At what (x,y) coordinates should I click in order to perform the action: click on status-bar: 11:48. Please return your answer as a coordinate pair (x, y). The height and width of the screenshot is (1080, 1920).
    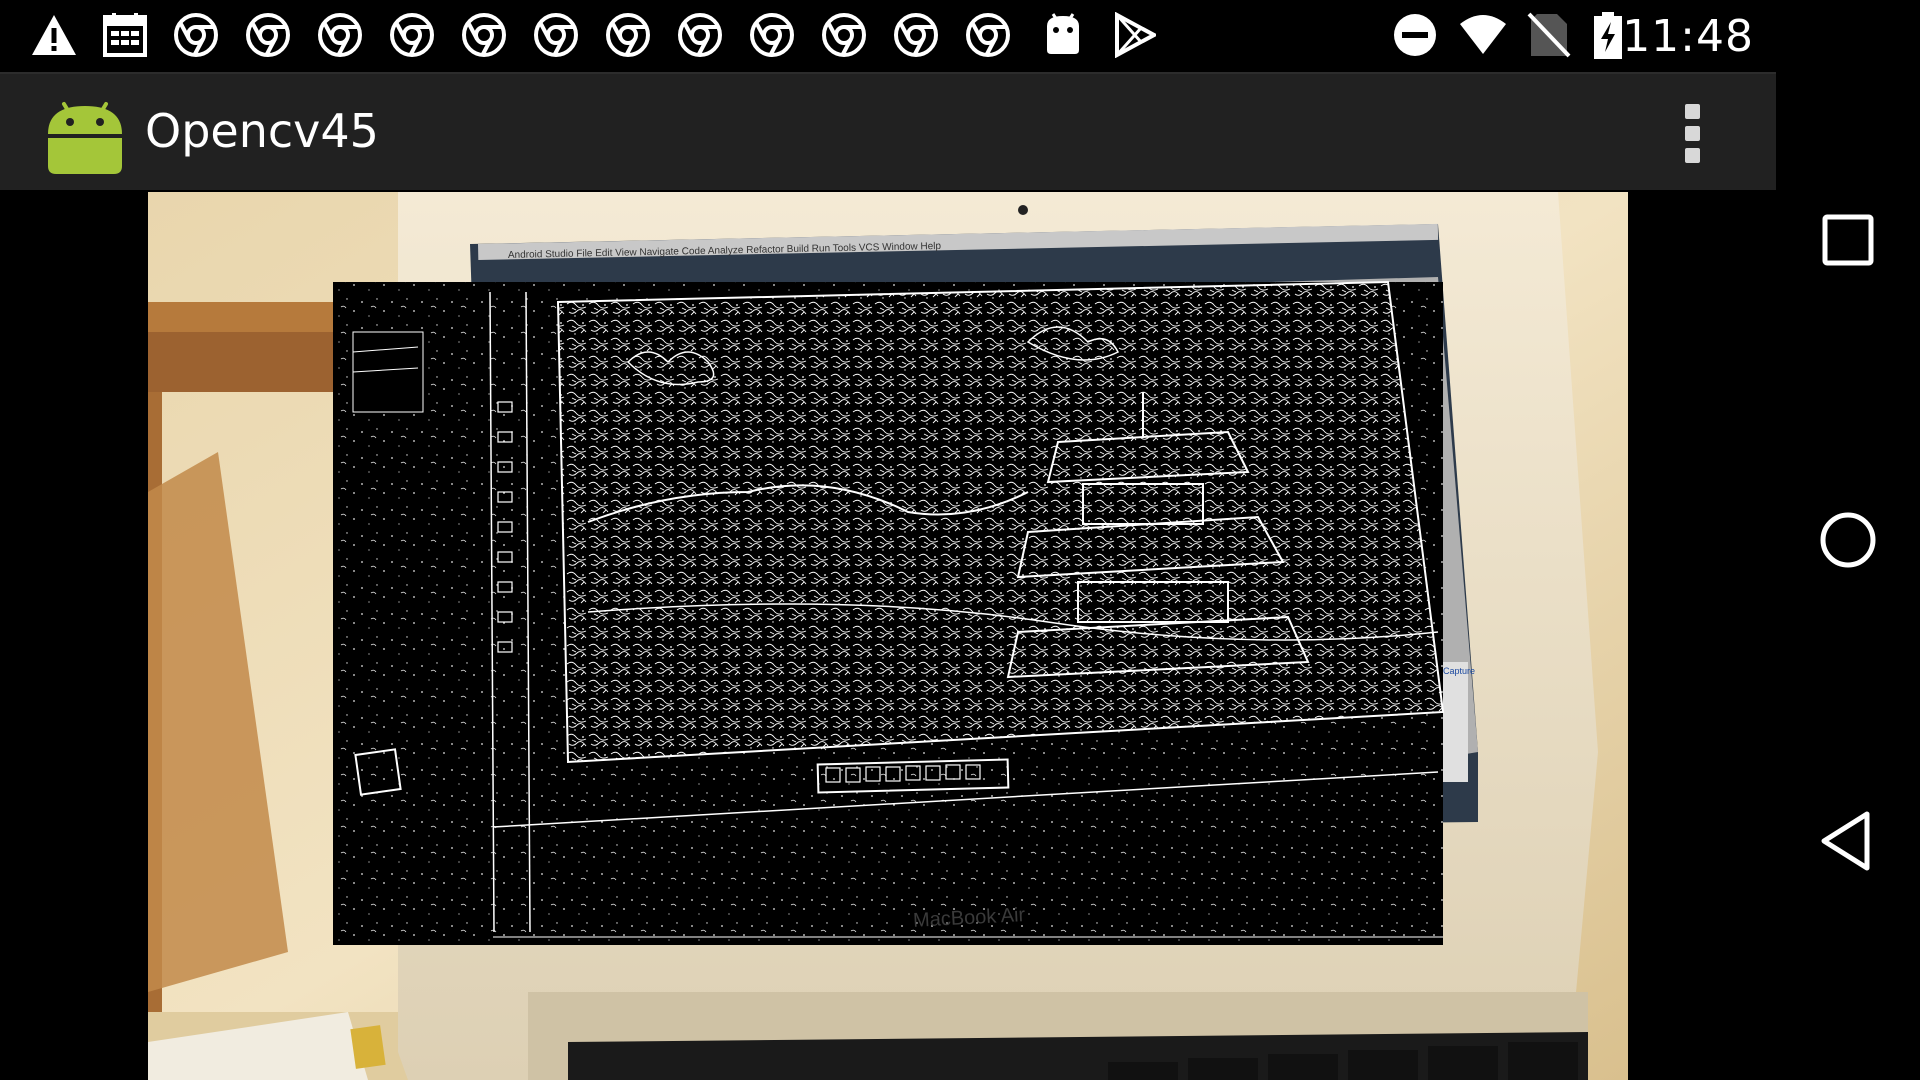
    Looking at the image, I should click on (960, 36).